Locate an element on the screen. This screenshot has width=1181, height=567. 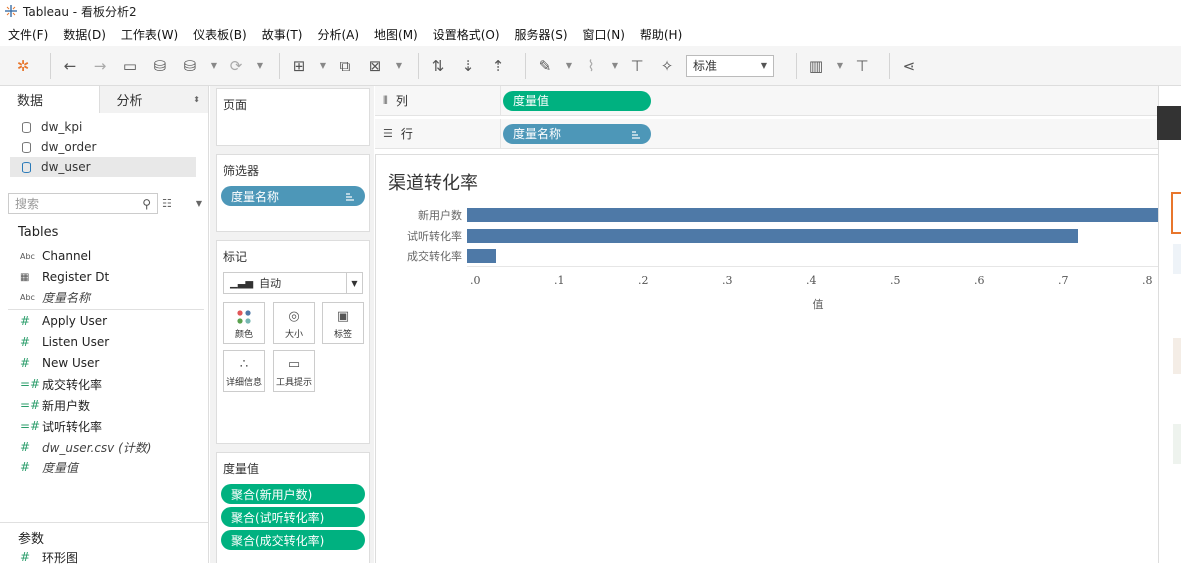
new-datasource-icon: ⛁ is located at coordinates (160, 66).